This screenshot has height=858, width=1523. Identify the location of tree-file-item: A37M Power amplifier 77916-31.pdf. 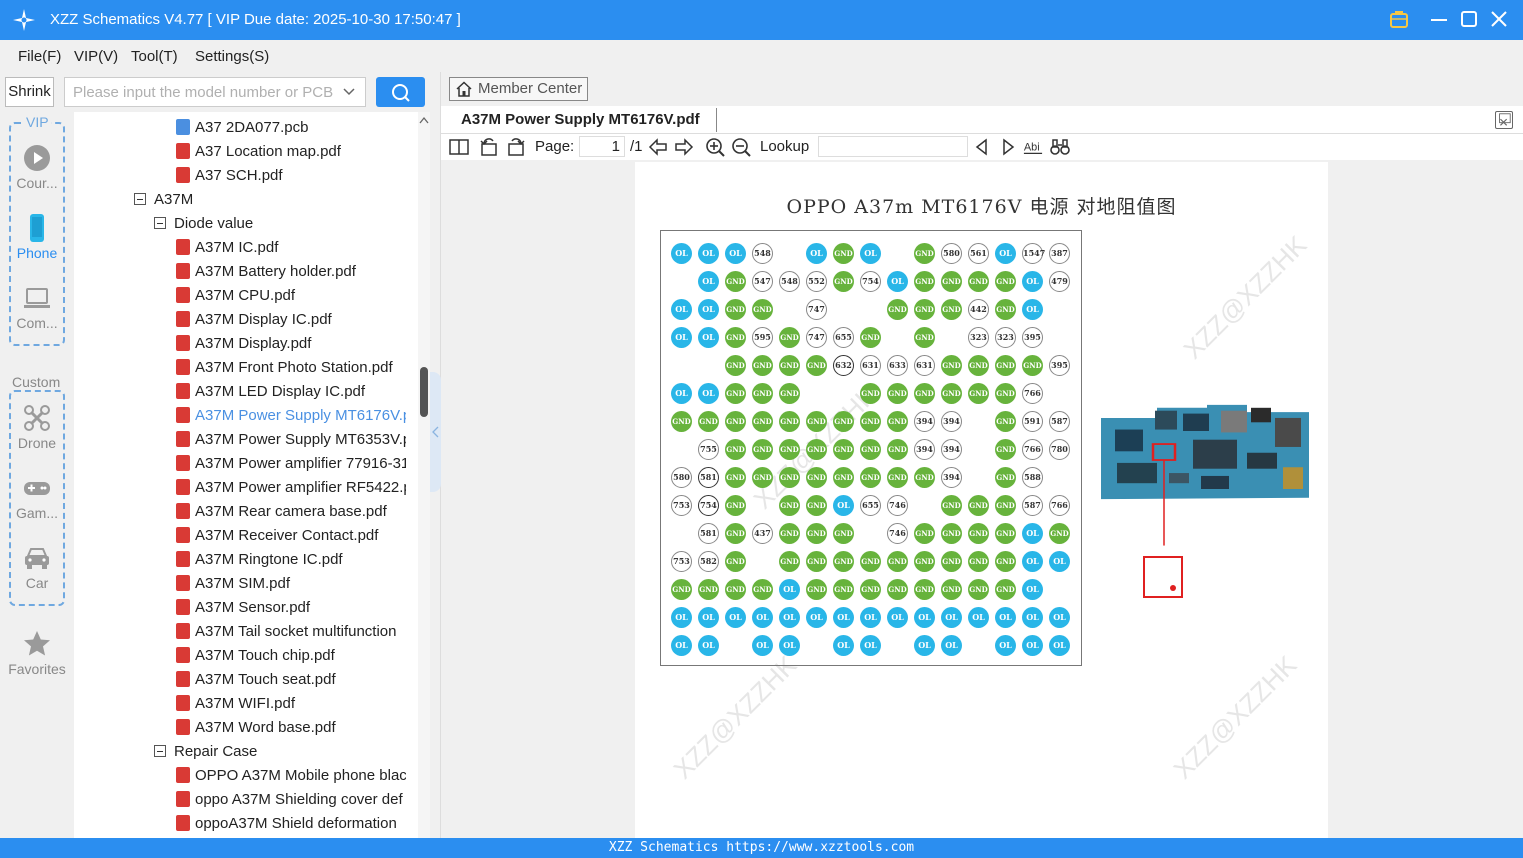
(291, 464).